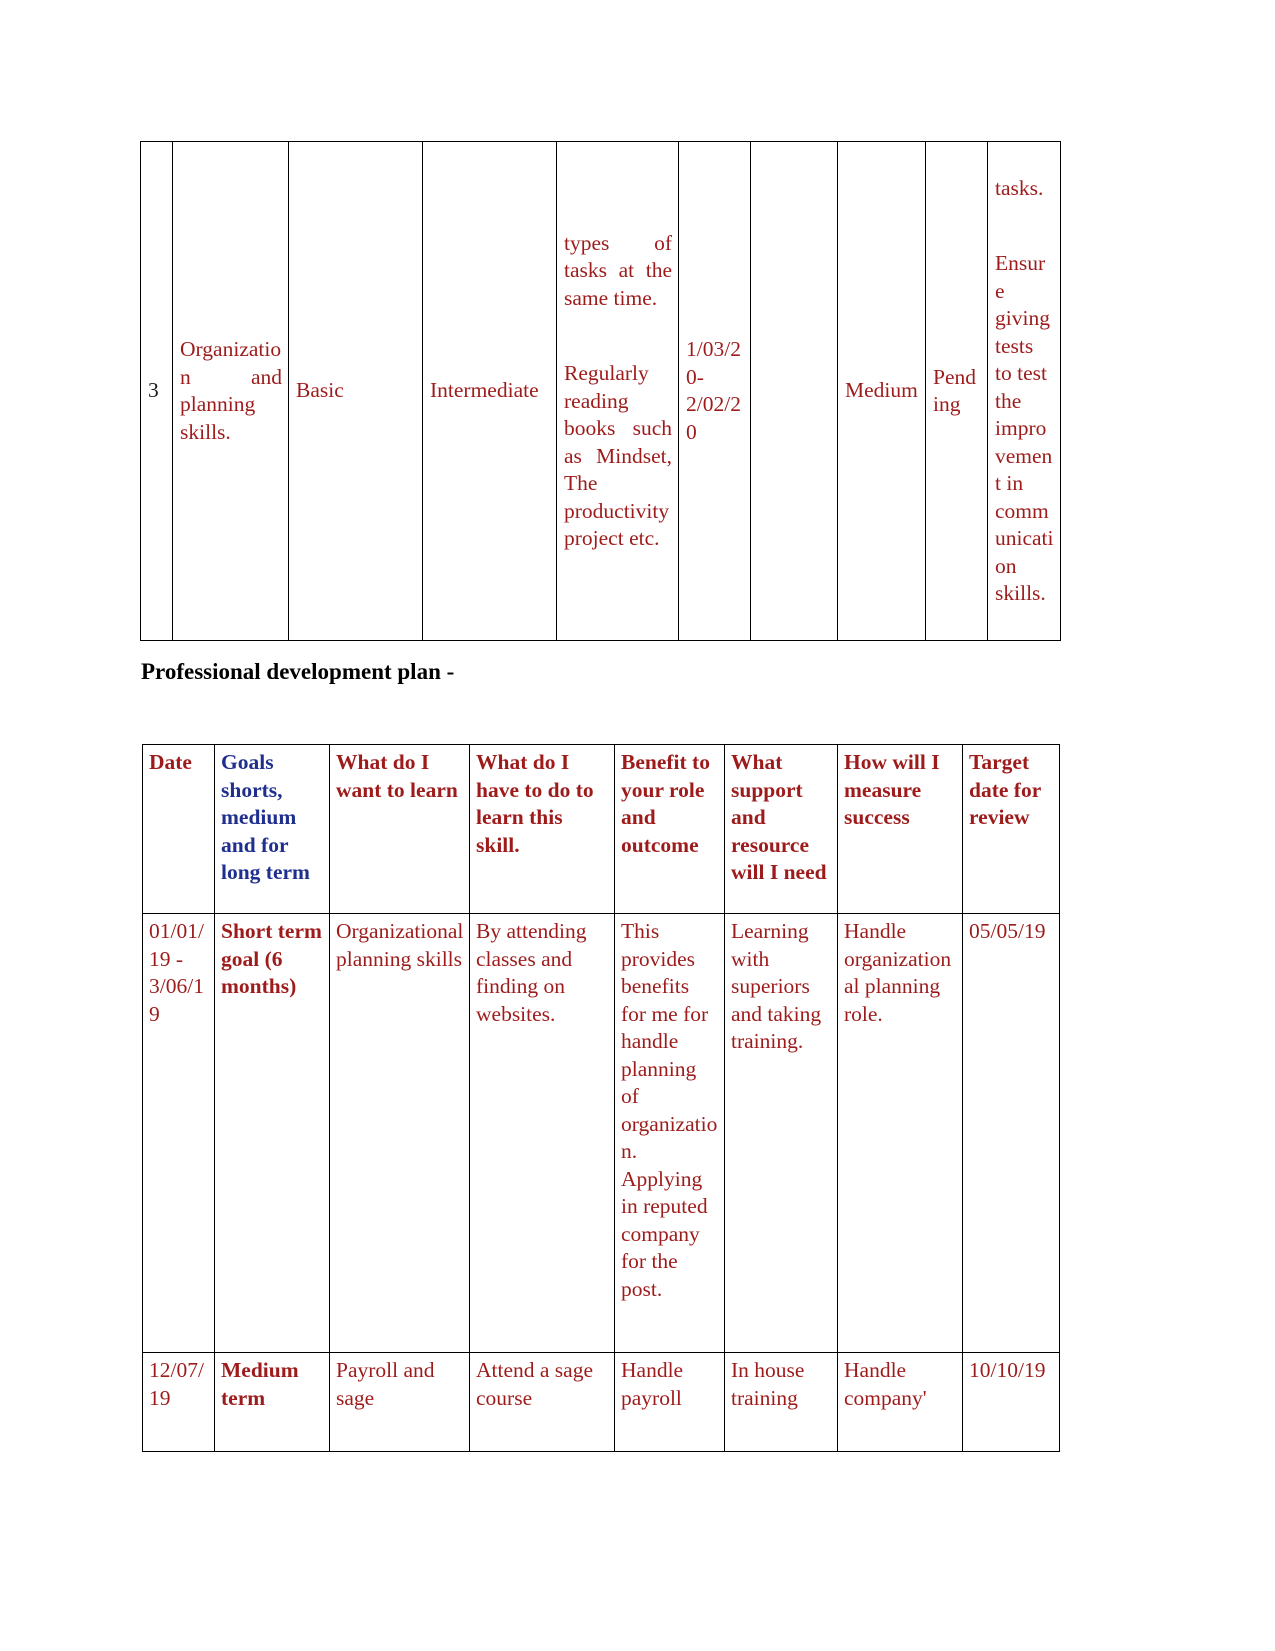 The width and height of the screenshot is (1275, 1651). Describe the element at coordinates (618, 270) in the screenshot. I see `development-activity-top: types of tasks at the same time.` at that location.